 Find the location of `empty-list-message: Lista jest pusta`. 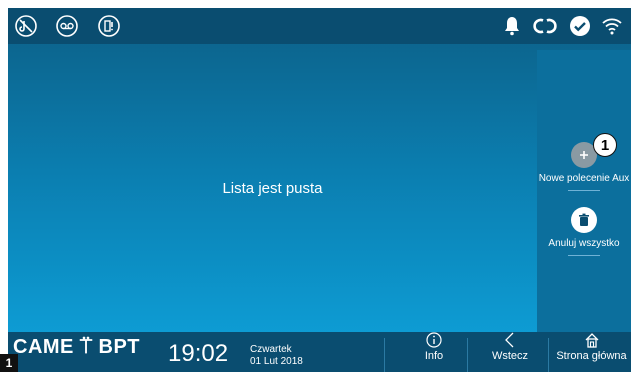

empty-list-message: Lista jest pusta is located at coordinates (272, 188).